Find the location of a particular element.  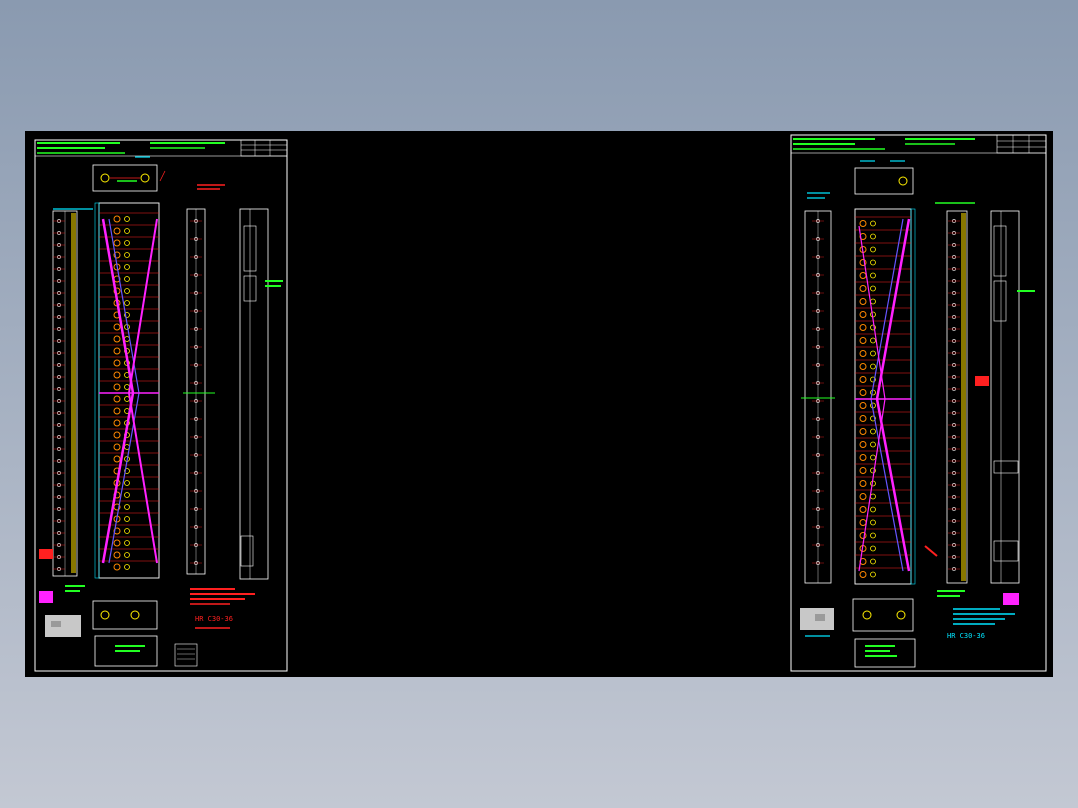

left-side-profile is located at coordinates (261, 394).